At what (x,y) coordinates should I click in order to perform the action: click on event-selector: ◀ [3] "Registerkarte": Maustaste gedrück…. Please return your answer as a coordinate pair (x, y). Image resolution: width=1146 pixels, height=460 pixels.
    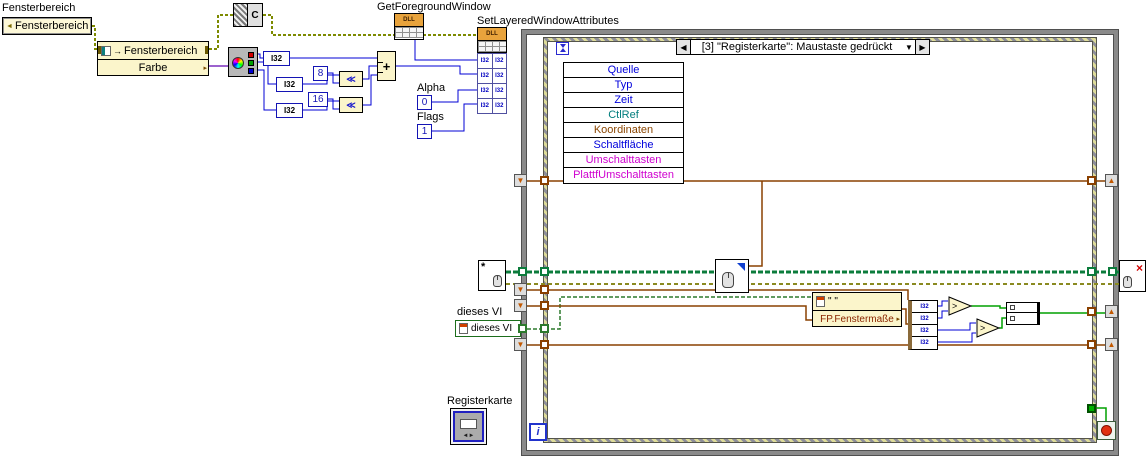
    Looking at the image, I should click on (803, 47).